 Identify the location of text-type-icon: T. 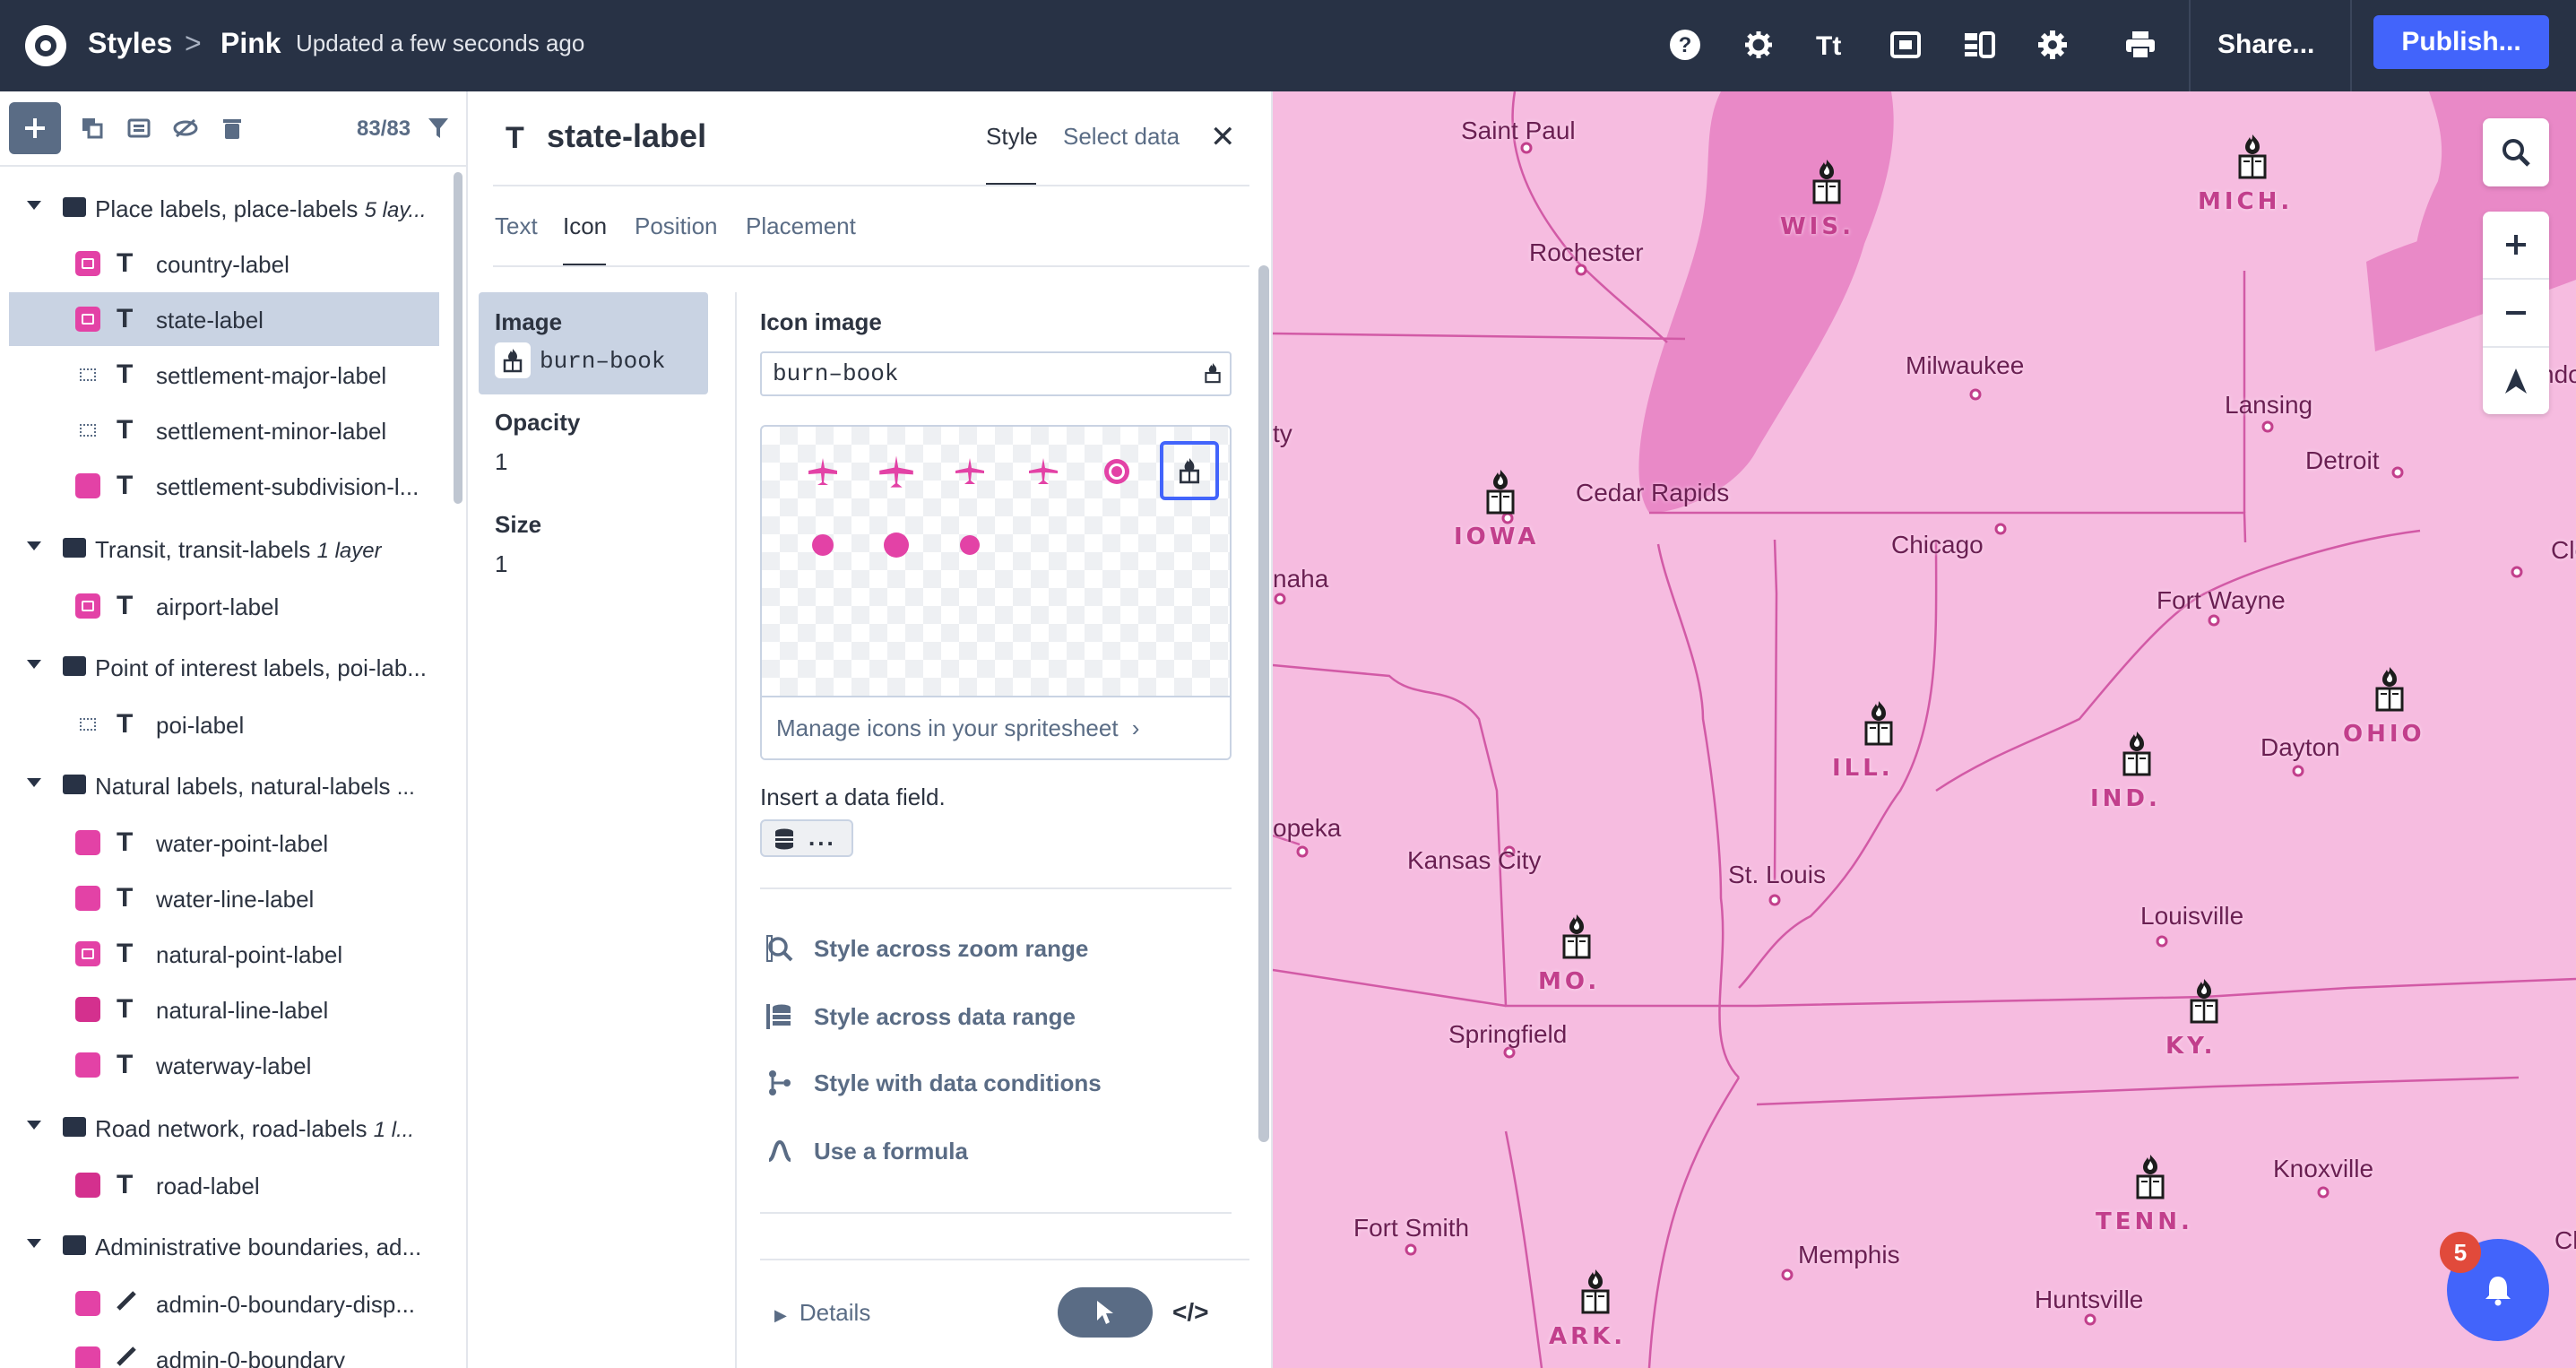
(125, 318).